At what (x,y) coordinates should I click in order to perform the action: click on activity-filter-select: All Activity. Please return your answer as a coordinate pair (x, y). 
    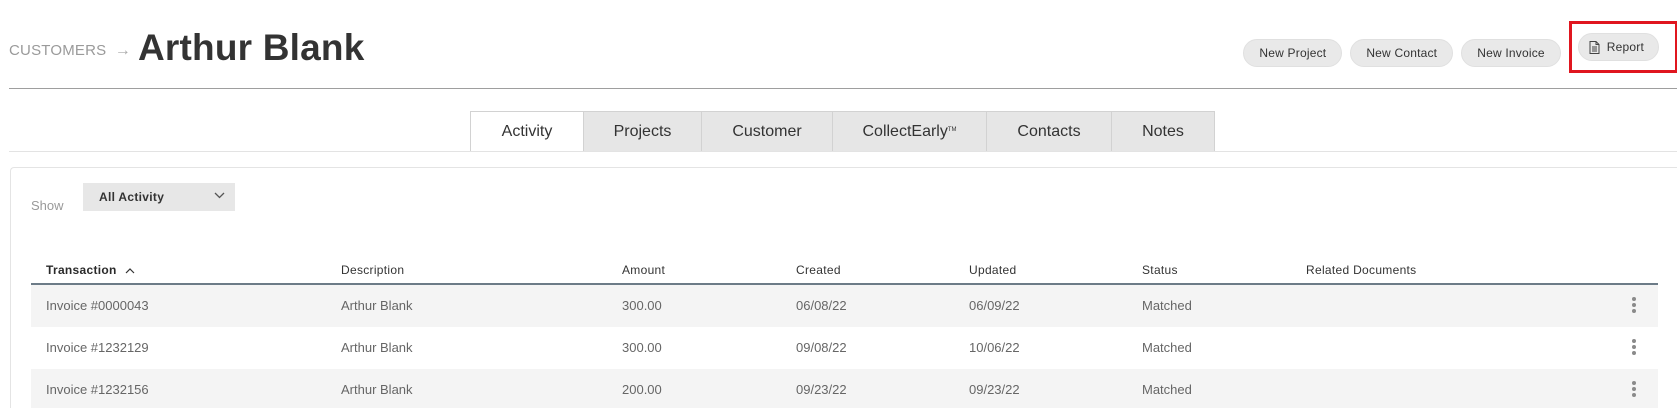
    Looking at the image, I should click on (159, 197).